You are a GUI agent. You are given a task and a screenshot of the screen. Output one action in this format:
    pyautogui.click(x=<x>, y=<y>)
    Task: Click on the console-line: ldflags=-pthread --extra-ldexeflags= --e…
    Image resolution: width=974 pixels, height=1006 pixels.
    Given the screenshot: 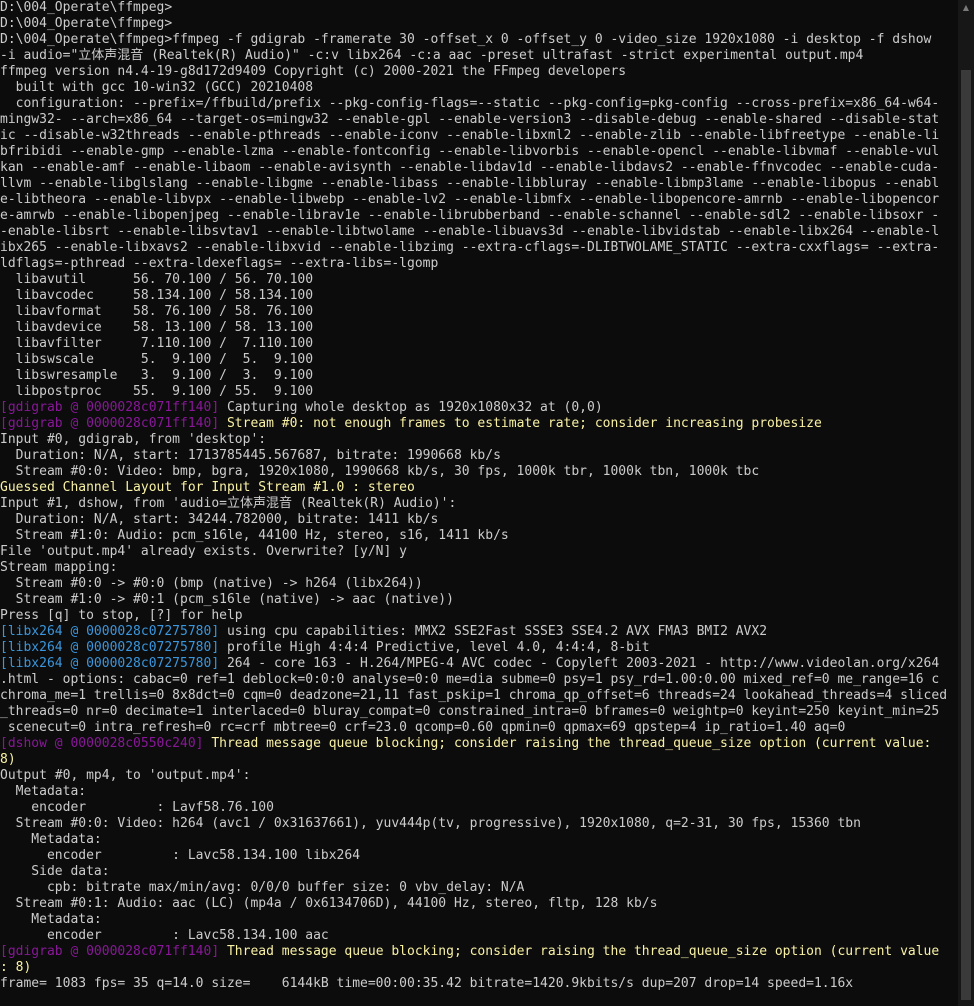 What is the action you would take?
    pyautogui.click(x=219, y=263)
    